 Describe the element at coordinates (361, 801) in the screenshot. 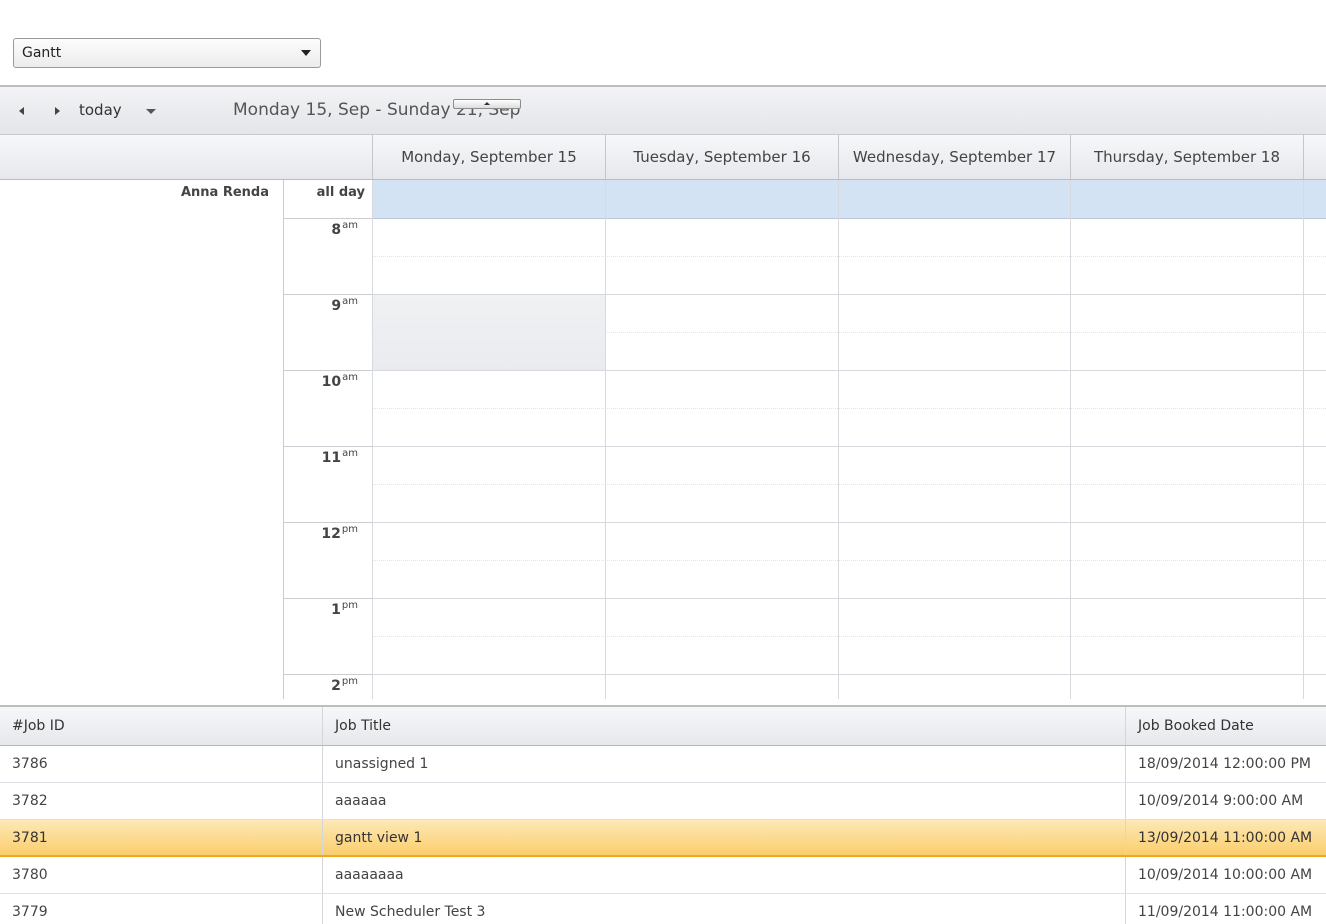

I see `cell-job-title: aaaaaa` at that location.